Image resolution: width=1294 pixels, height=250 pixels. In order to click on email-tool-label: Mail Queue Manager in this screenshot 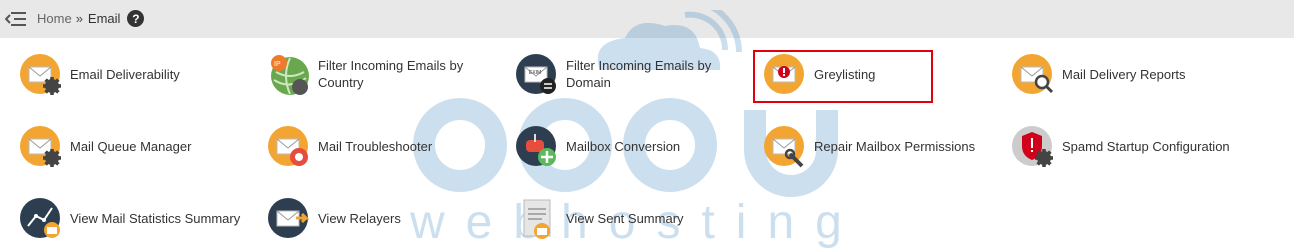, I will do `click(131, 146)`.